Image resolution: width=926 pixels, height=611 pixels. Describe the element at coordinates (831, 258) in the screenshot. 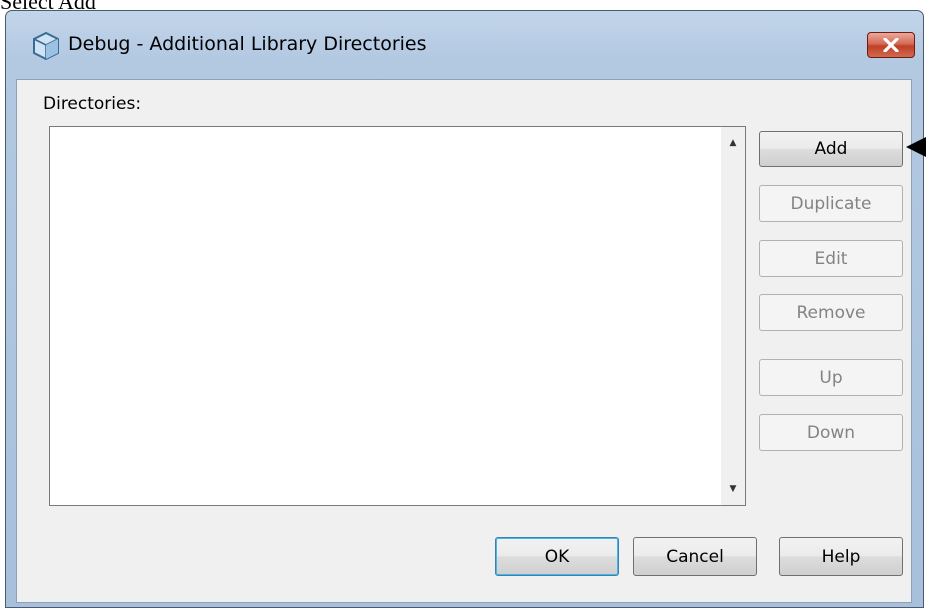

I see `edit-button: Edit` at that location.